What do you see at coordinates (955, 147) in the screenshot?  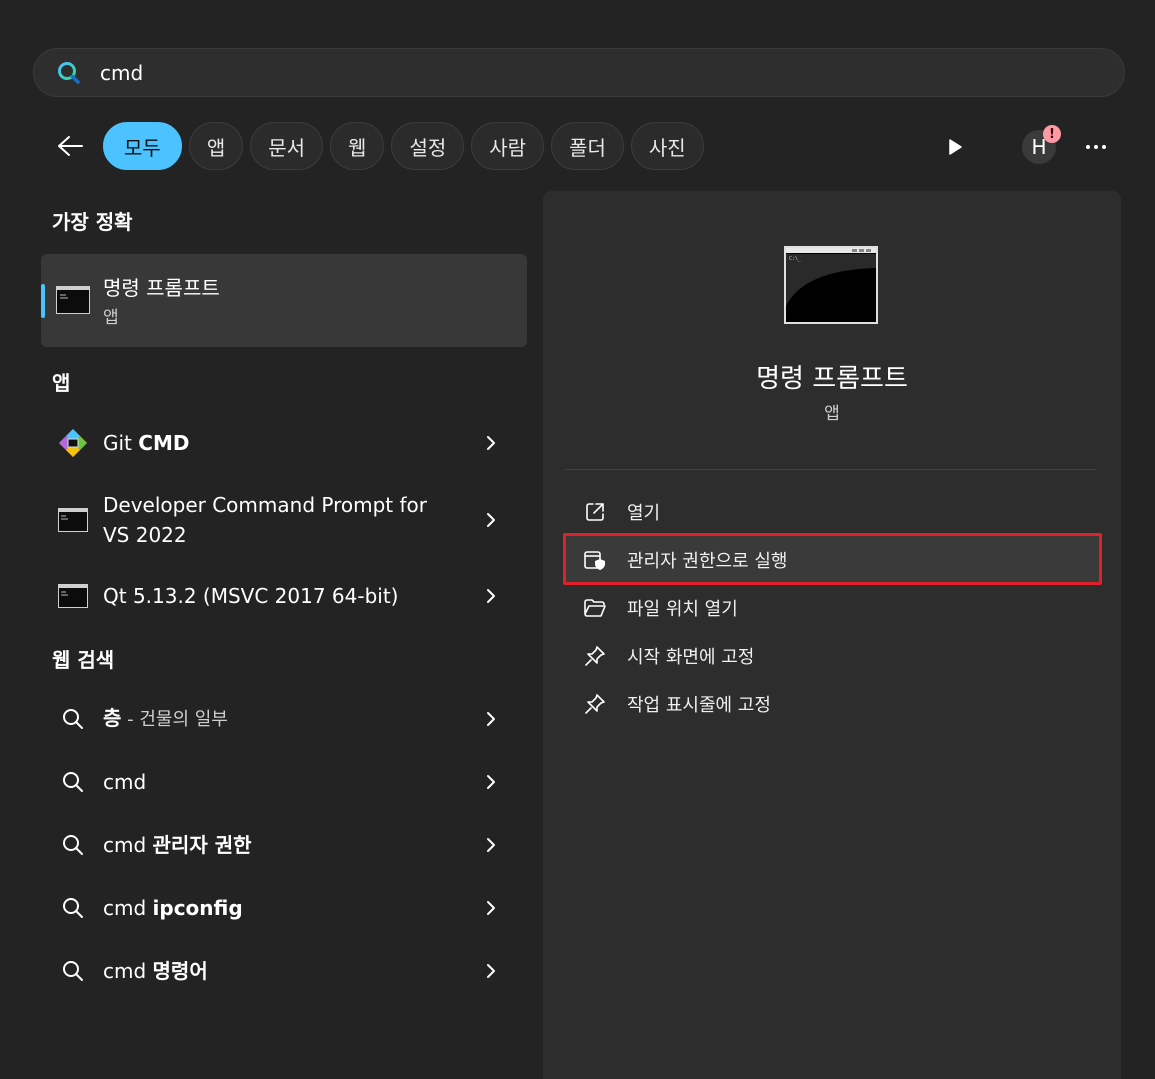 I see `play-icon` at bounding box center [955, 147].